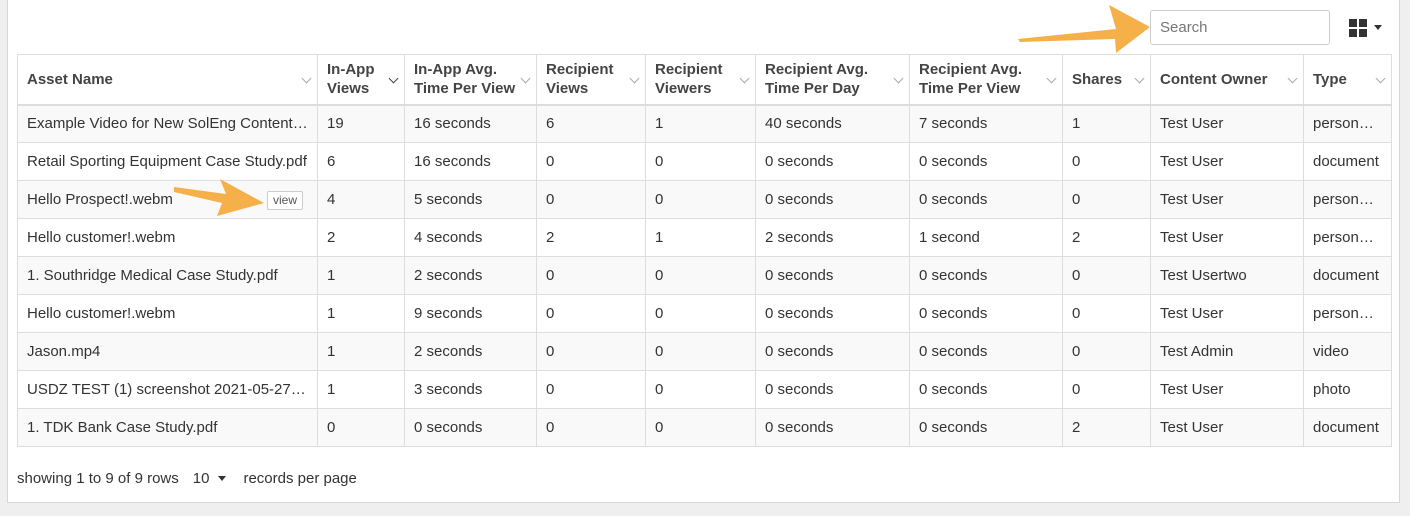 The width and height of the screenshot is (1410, 516). I want to click on recipient-viewers-cell: 1, so click(700, 237).